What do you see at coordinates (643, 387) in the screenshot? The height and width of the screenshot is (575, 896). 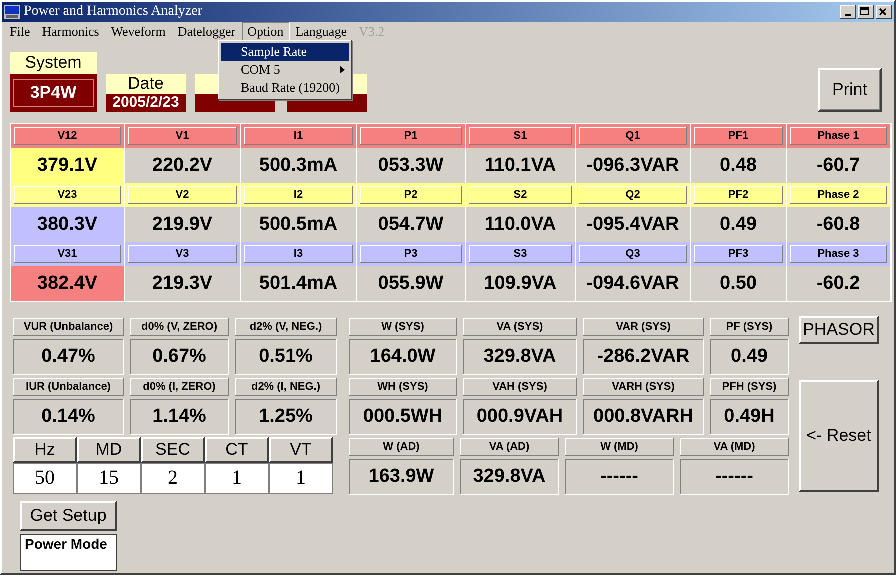 I see `header-label: VARH (SYS)` at bounding box center [643, 387].